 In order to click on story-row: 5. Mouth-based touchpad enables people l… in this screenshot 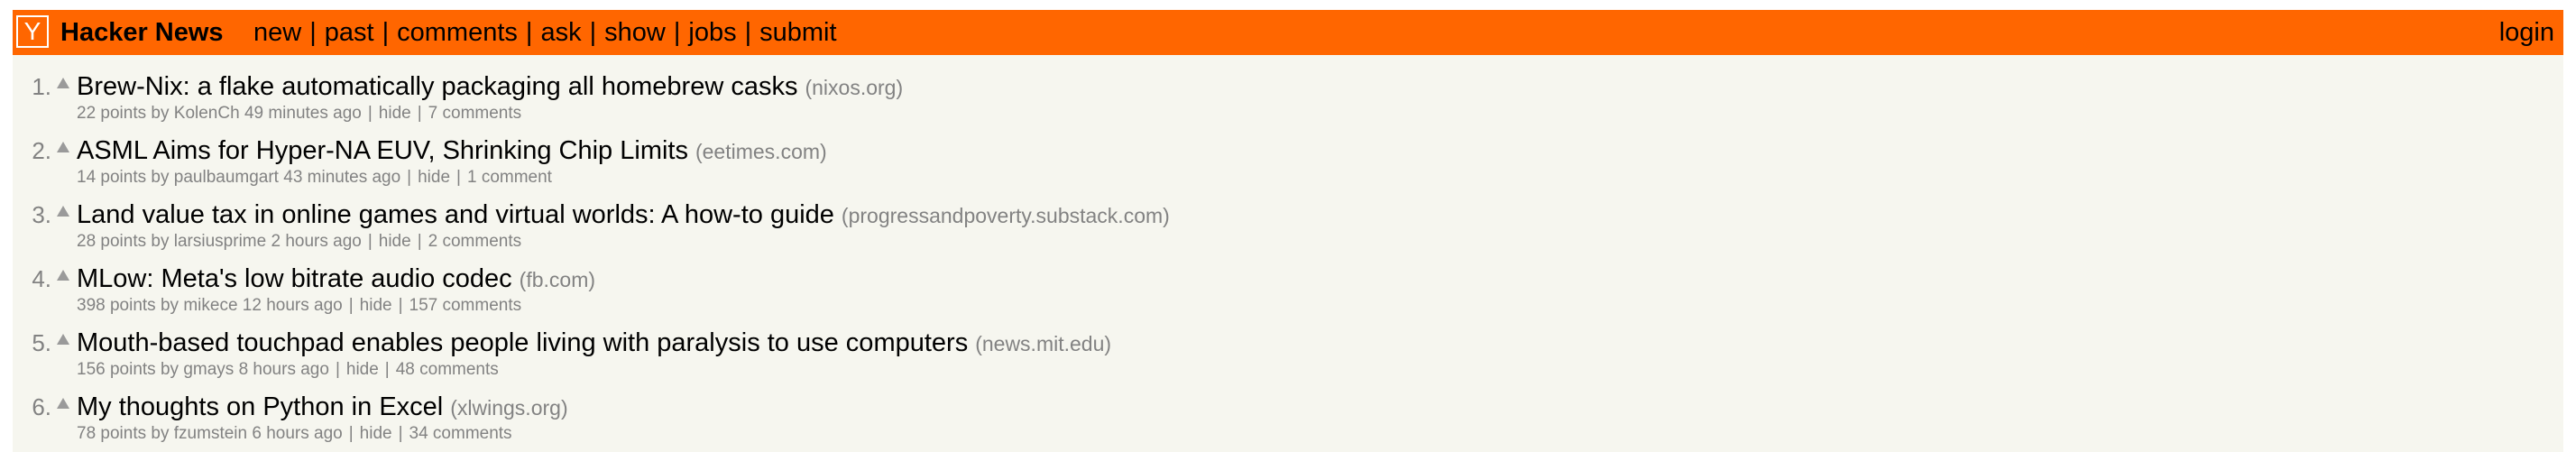, I will do `click(1288, 352)`.